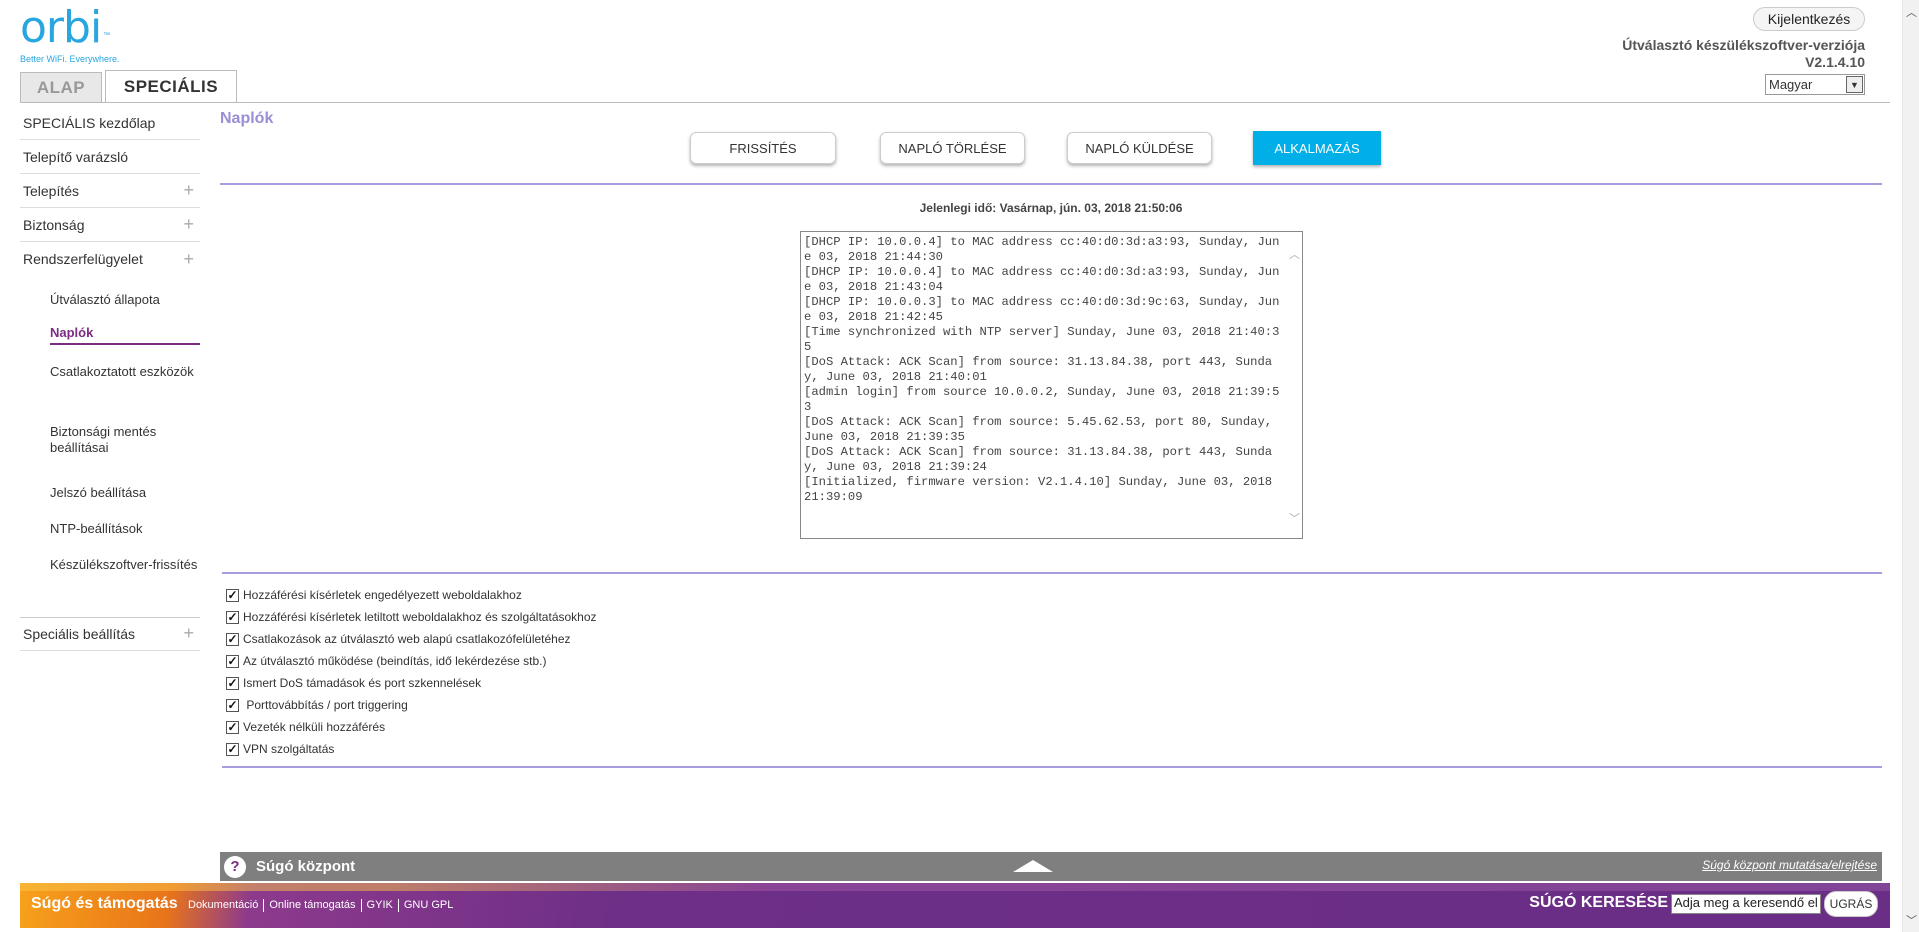 This screenshot has height=932, width=1919. I want to click on help-search-input: Adja meg a keresendő el, so click(1746, 904).